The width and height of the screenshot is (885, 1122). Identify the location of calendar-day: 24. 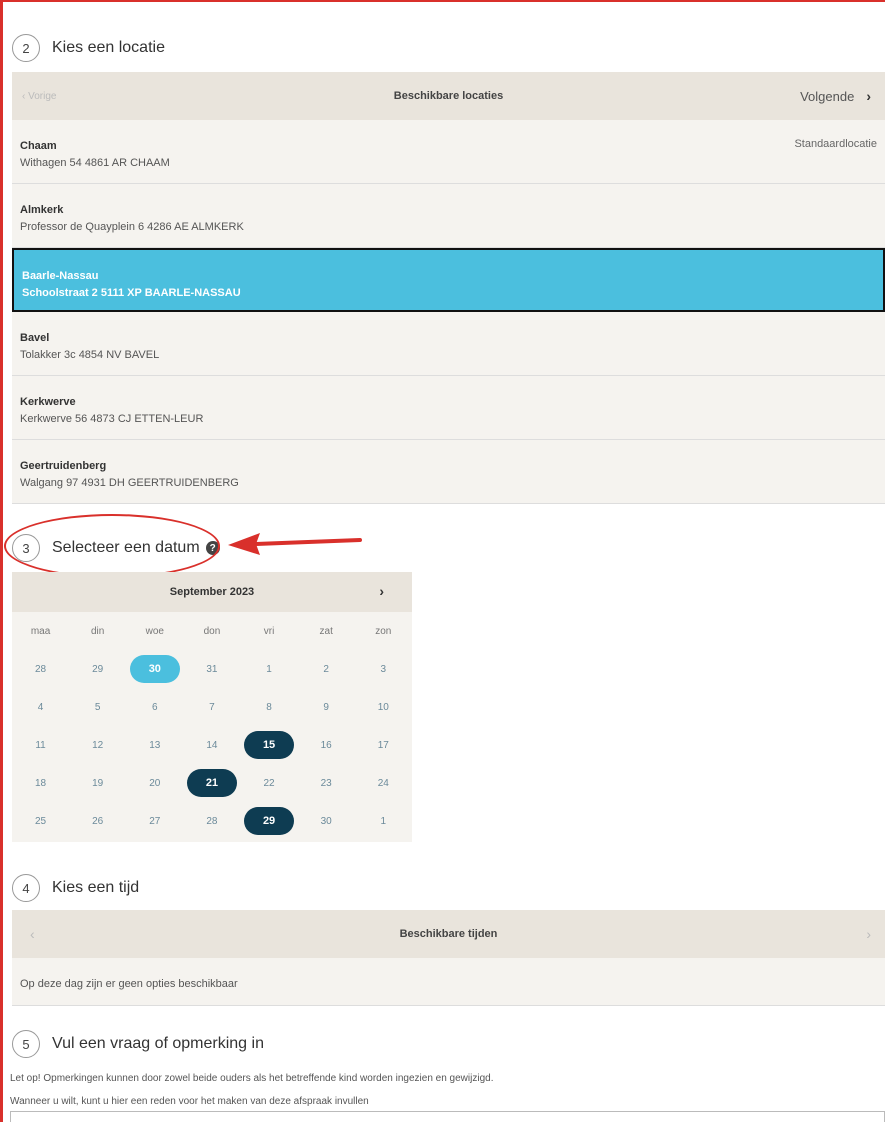
(383, 783).